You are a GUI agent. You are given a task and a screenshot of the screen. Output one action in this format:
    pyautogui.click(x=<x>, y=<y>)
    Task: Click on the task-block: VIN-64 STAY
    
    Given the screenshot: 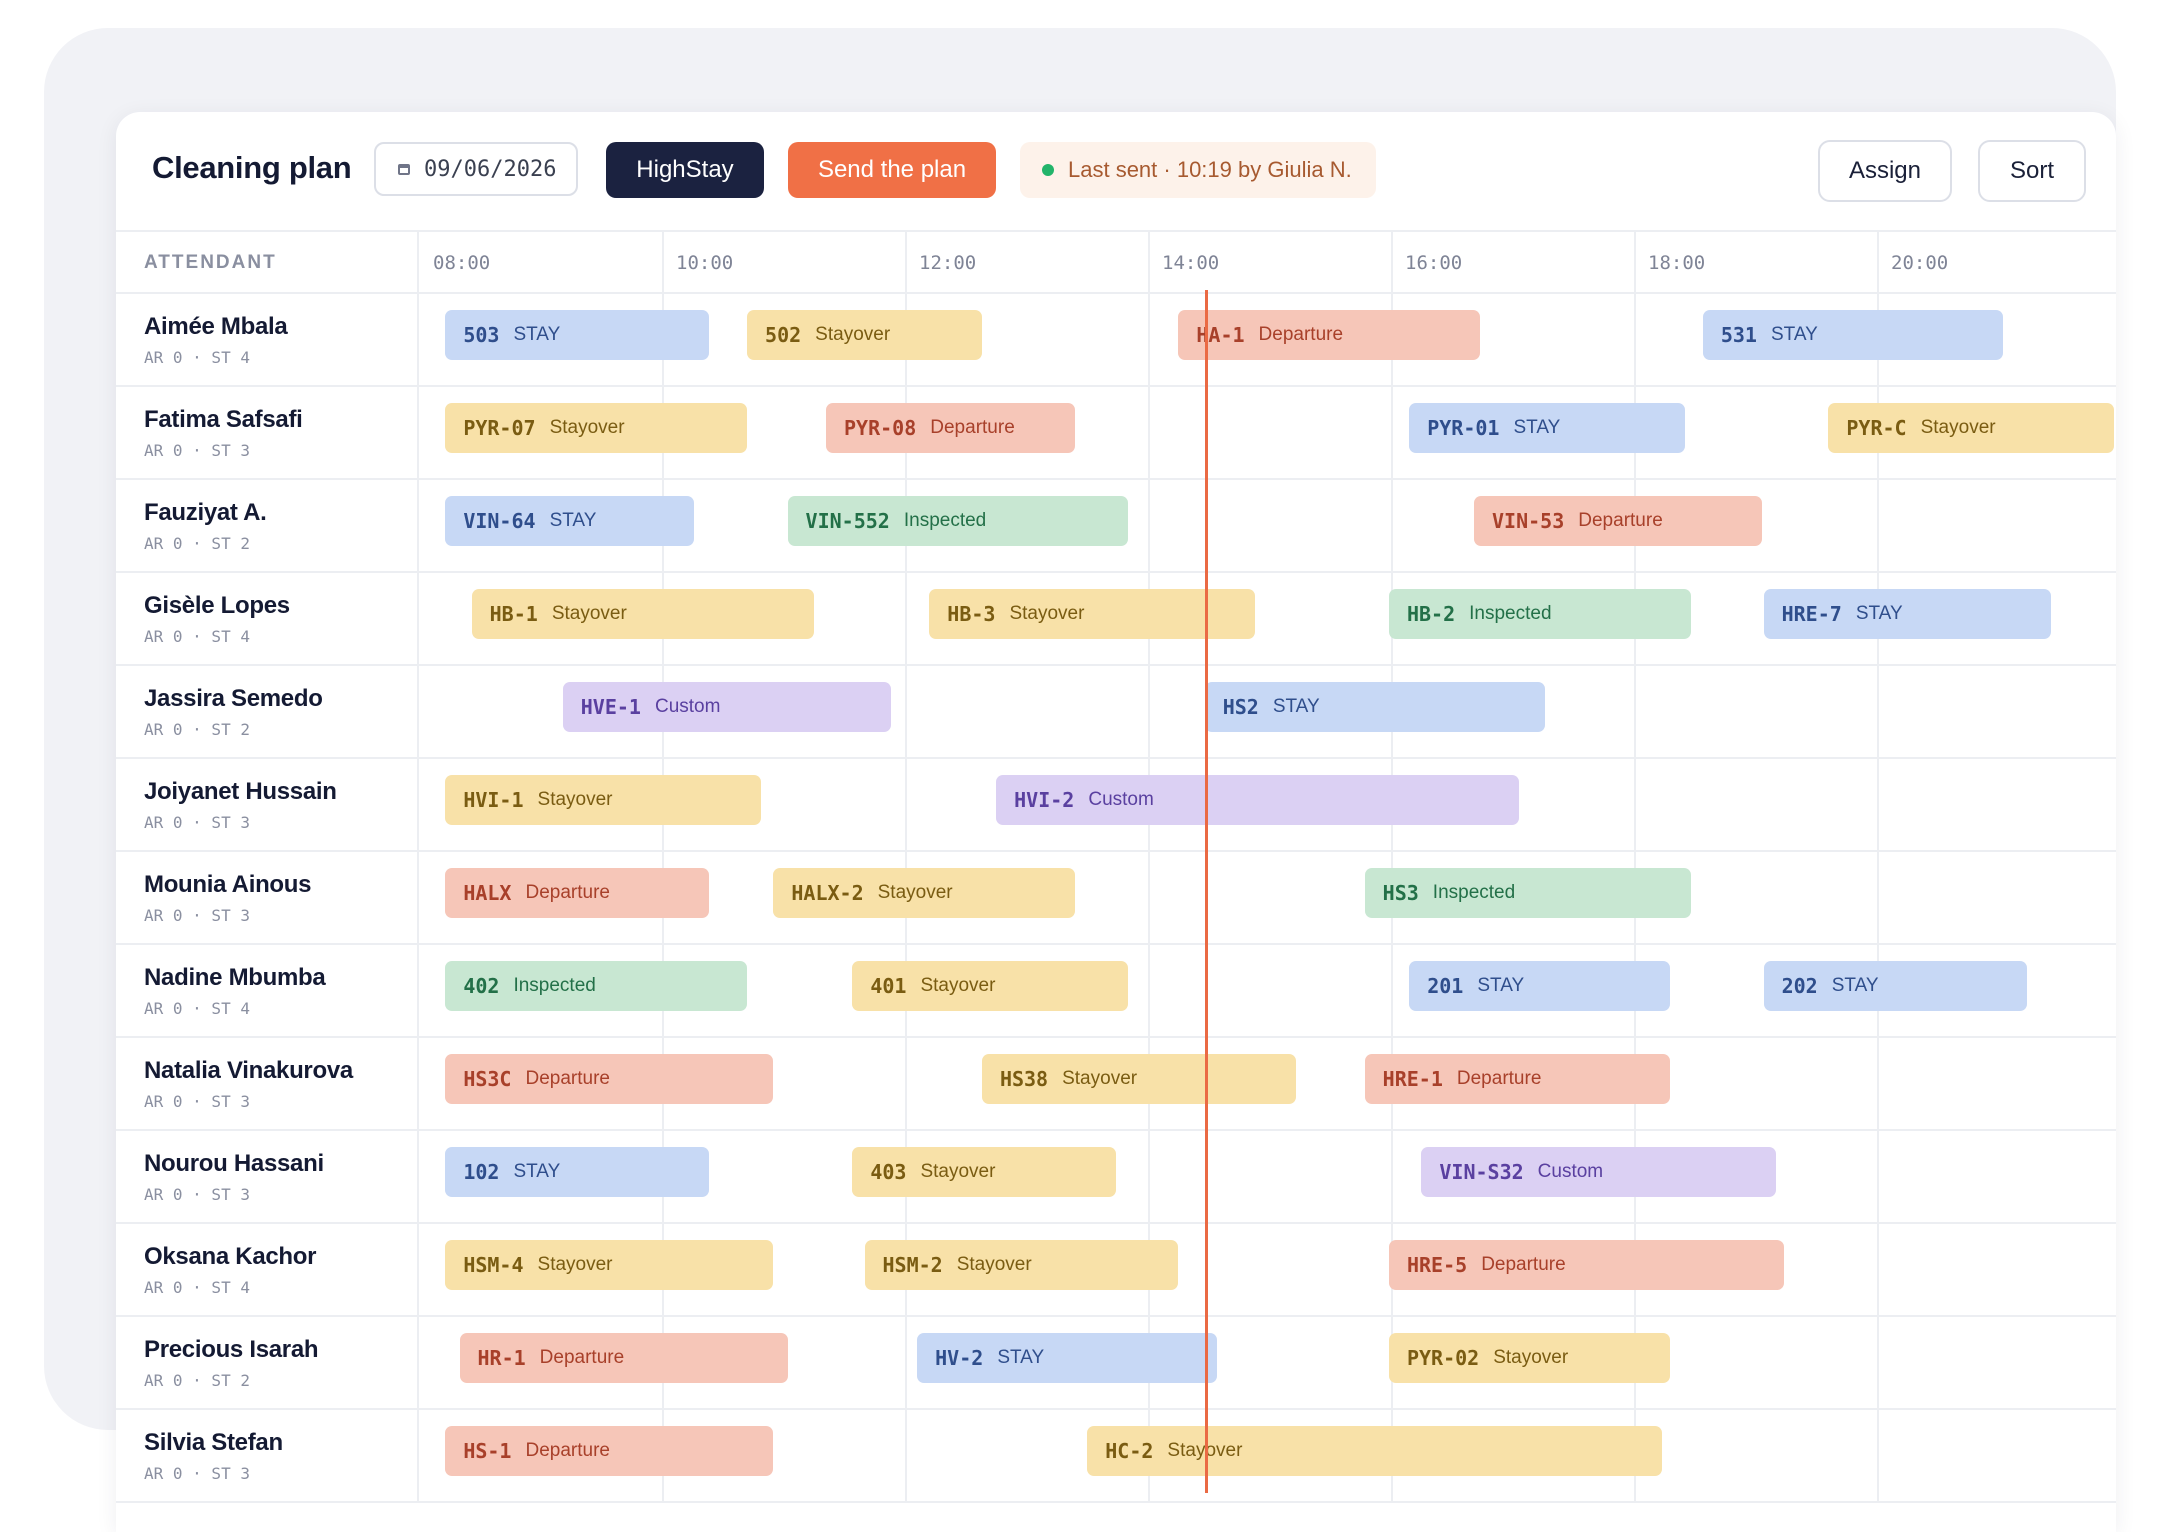 What is the action you would take?
    pyautogui.click(x=570, y=521)
    